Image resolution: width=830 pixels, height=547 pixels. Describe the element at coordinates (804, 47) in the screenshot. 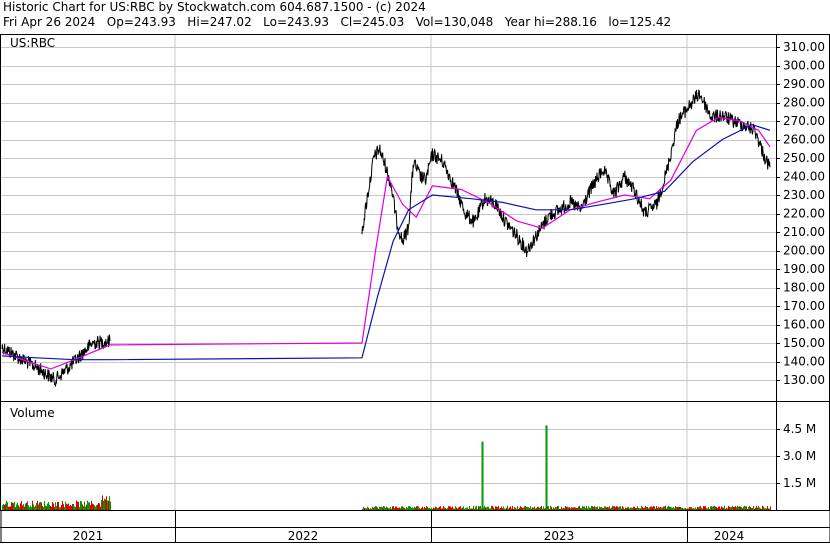

I see `price-tick-label: 310.00` at that location.